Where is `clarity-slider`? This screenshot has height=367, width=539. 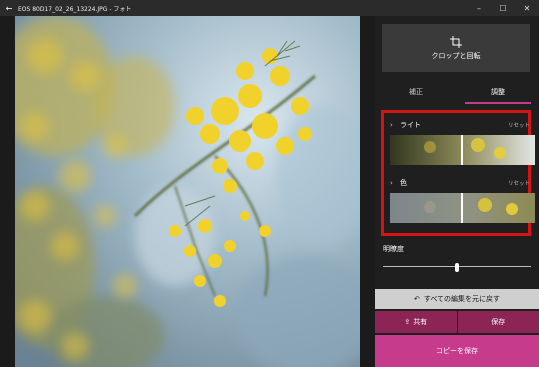
clarity-slider is located at coordinates (457, 267).